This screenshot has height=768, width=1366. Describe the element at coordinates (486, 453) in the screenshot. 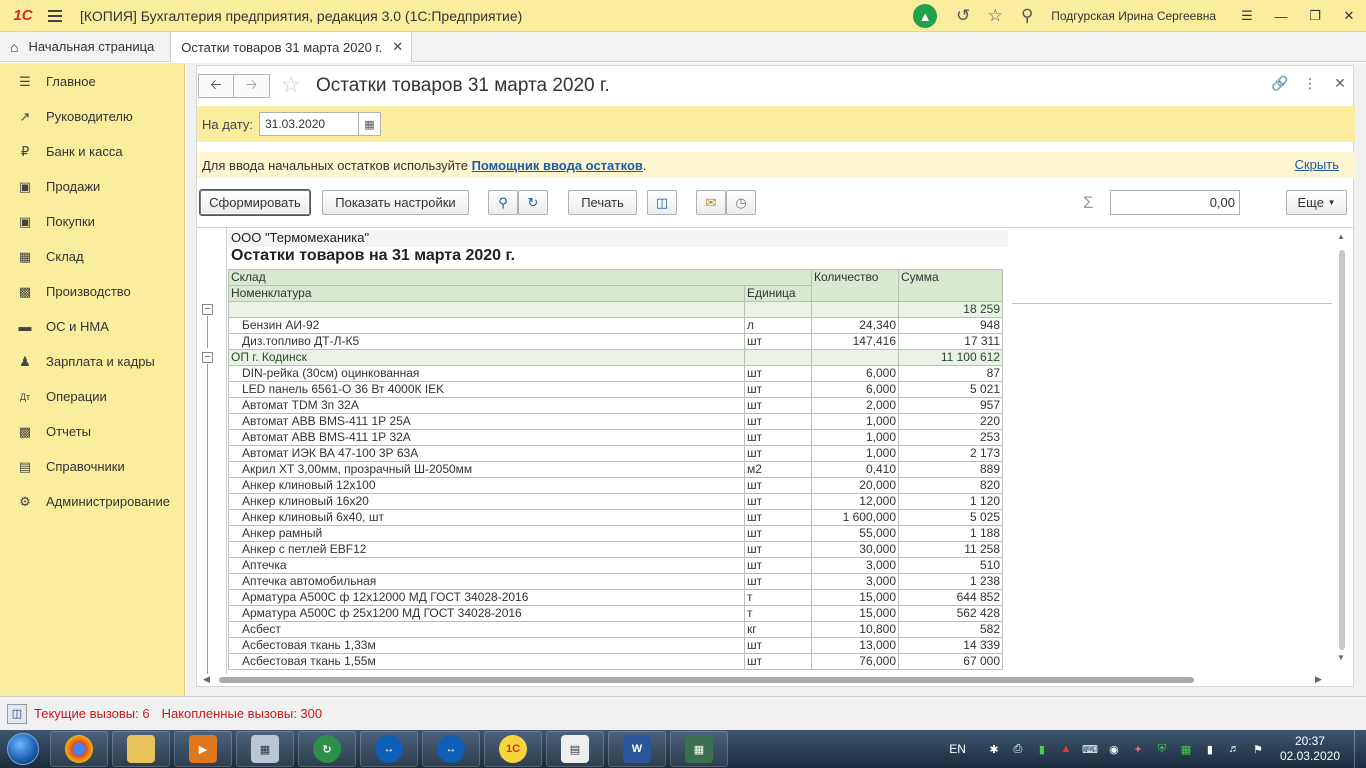

I see `cell-nomenclature: Автомат ИЭК ВА 47-100 3Р 63А` at that location.